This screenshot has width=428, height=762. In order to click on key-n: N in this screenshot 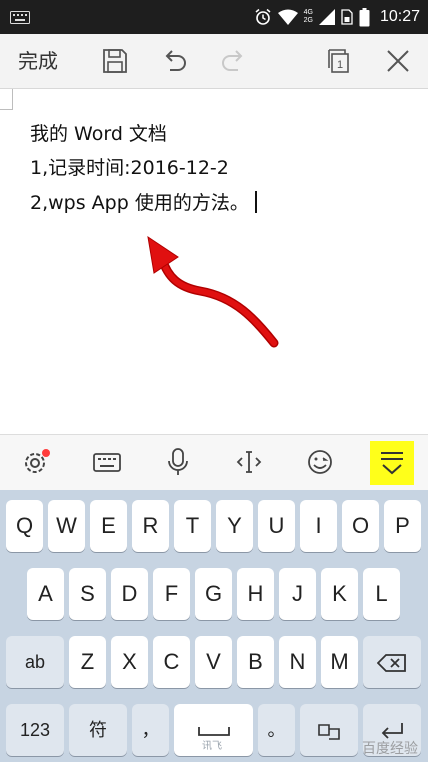, I will do `click(297, 662)`.